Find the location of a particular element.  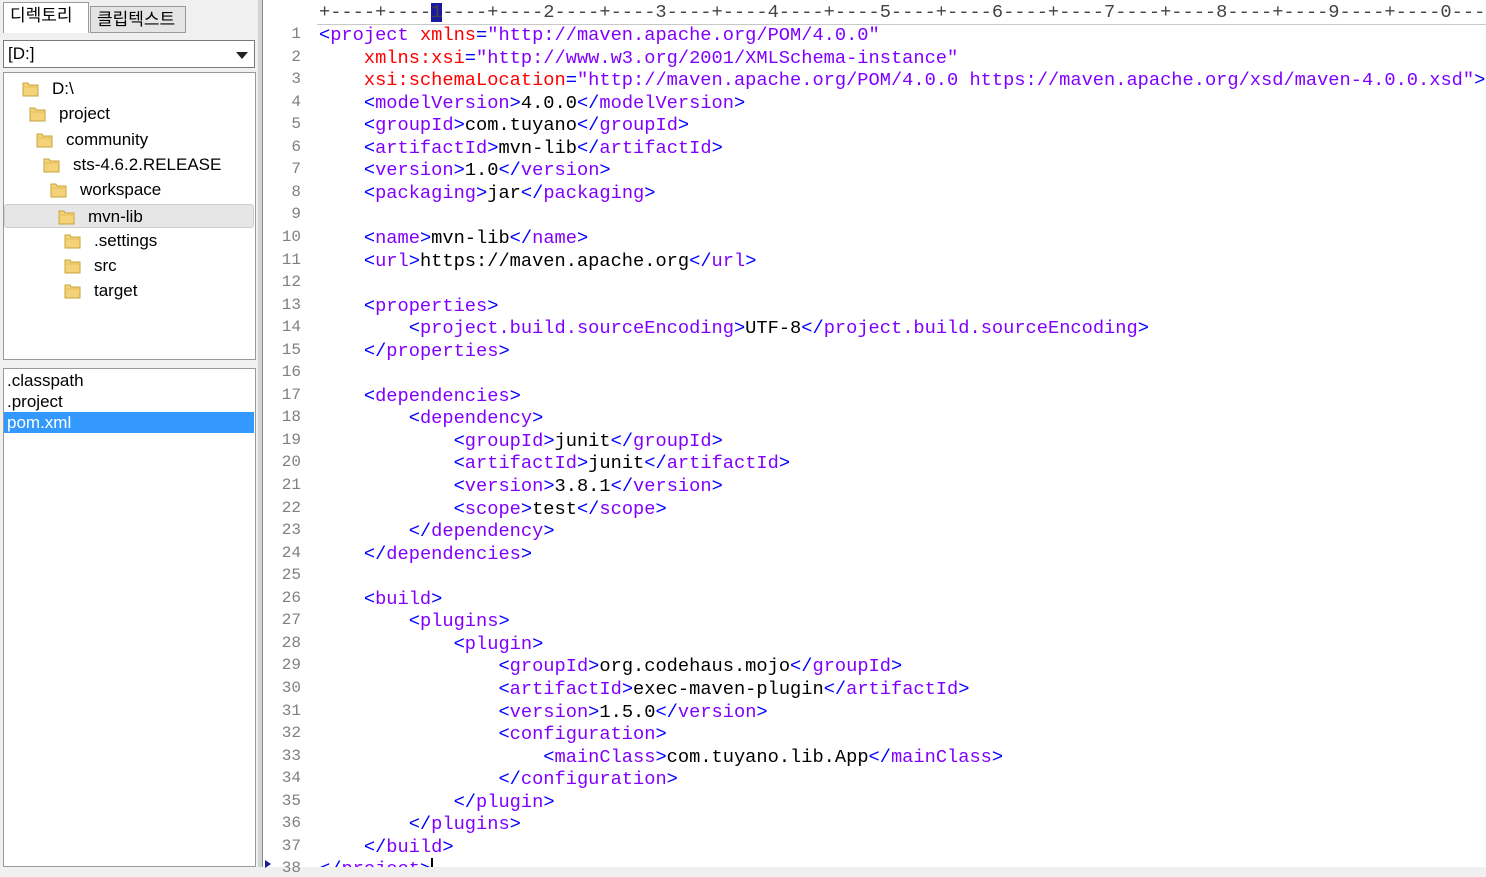

code-token: mvn-lib is located at coordinates (470, 237).